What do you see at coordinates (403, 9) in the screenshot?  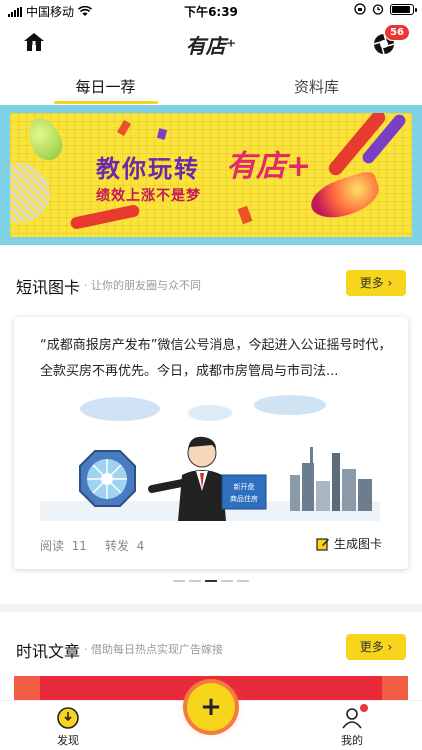 I see `battery-icon` at bounding box center [403, 9].